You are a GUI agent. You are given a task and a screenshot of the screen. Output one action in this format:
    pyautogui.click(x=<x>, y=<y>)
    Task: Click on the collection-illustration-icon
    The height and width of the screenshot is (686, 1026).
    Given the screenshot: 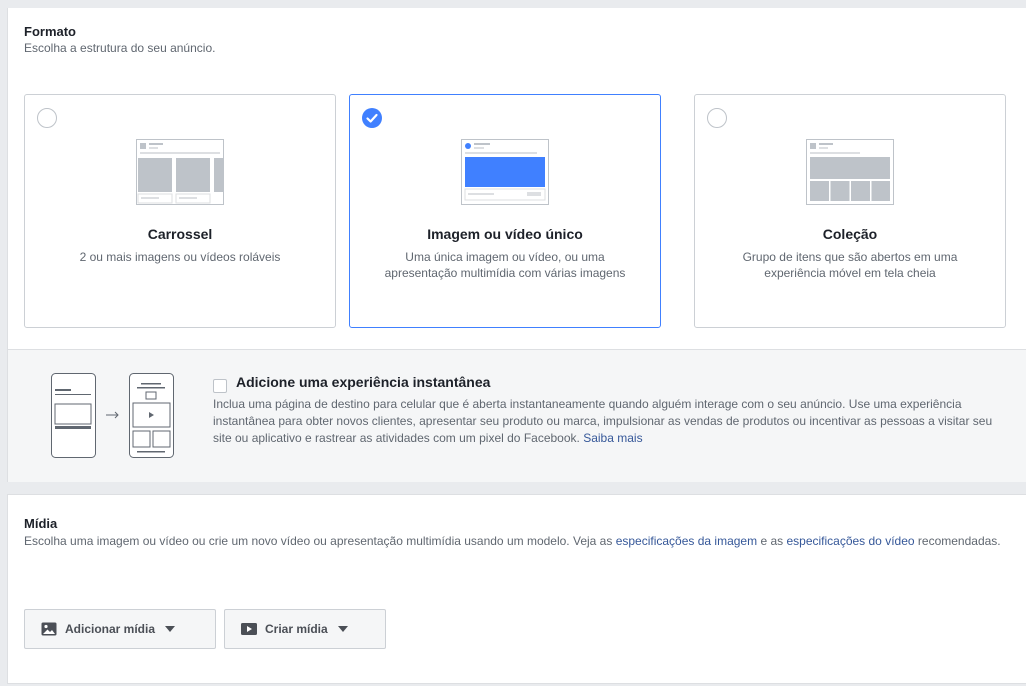 What is the action you would take?
    pyautogui.click(x=850, y=172)
    